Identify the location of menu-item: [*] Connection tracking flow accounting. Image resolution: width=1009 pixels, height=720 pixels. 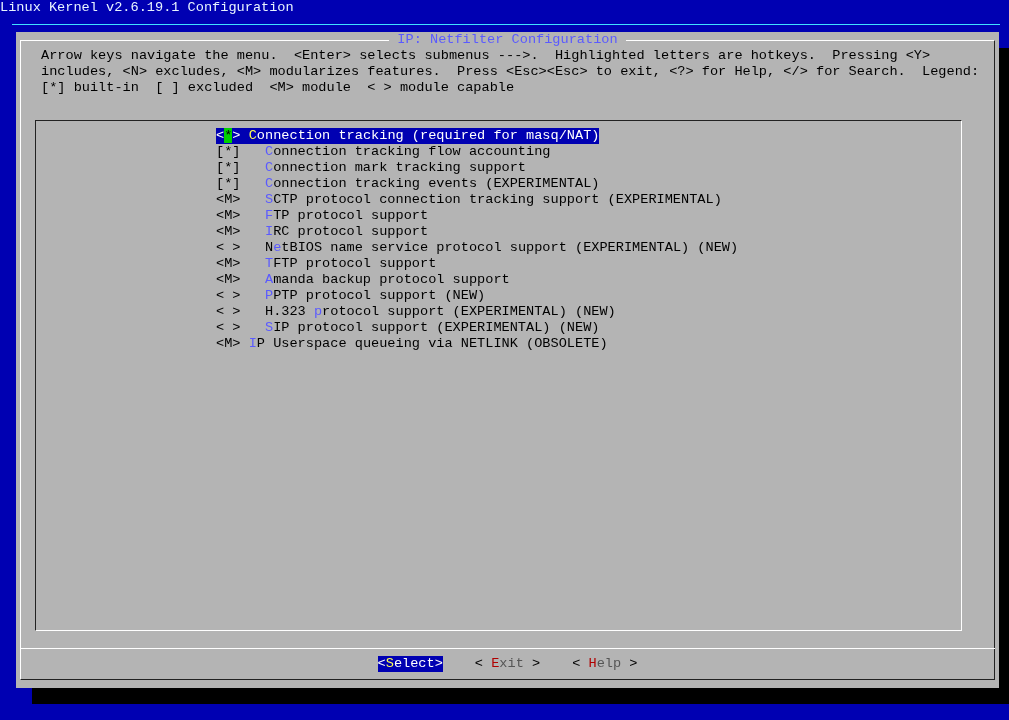
(383, 152).